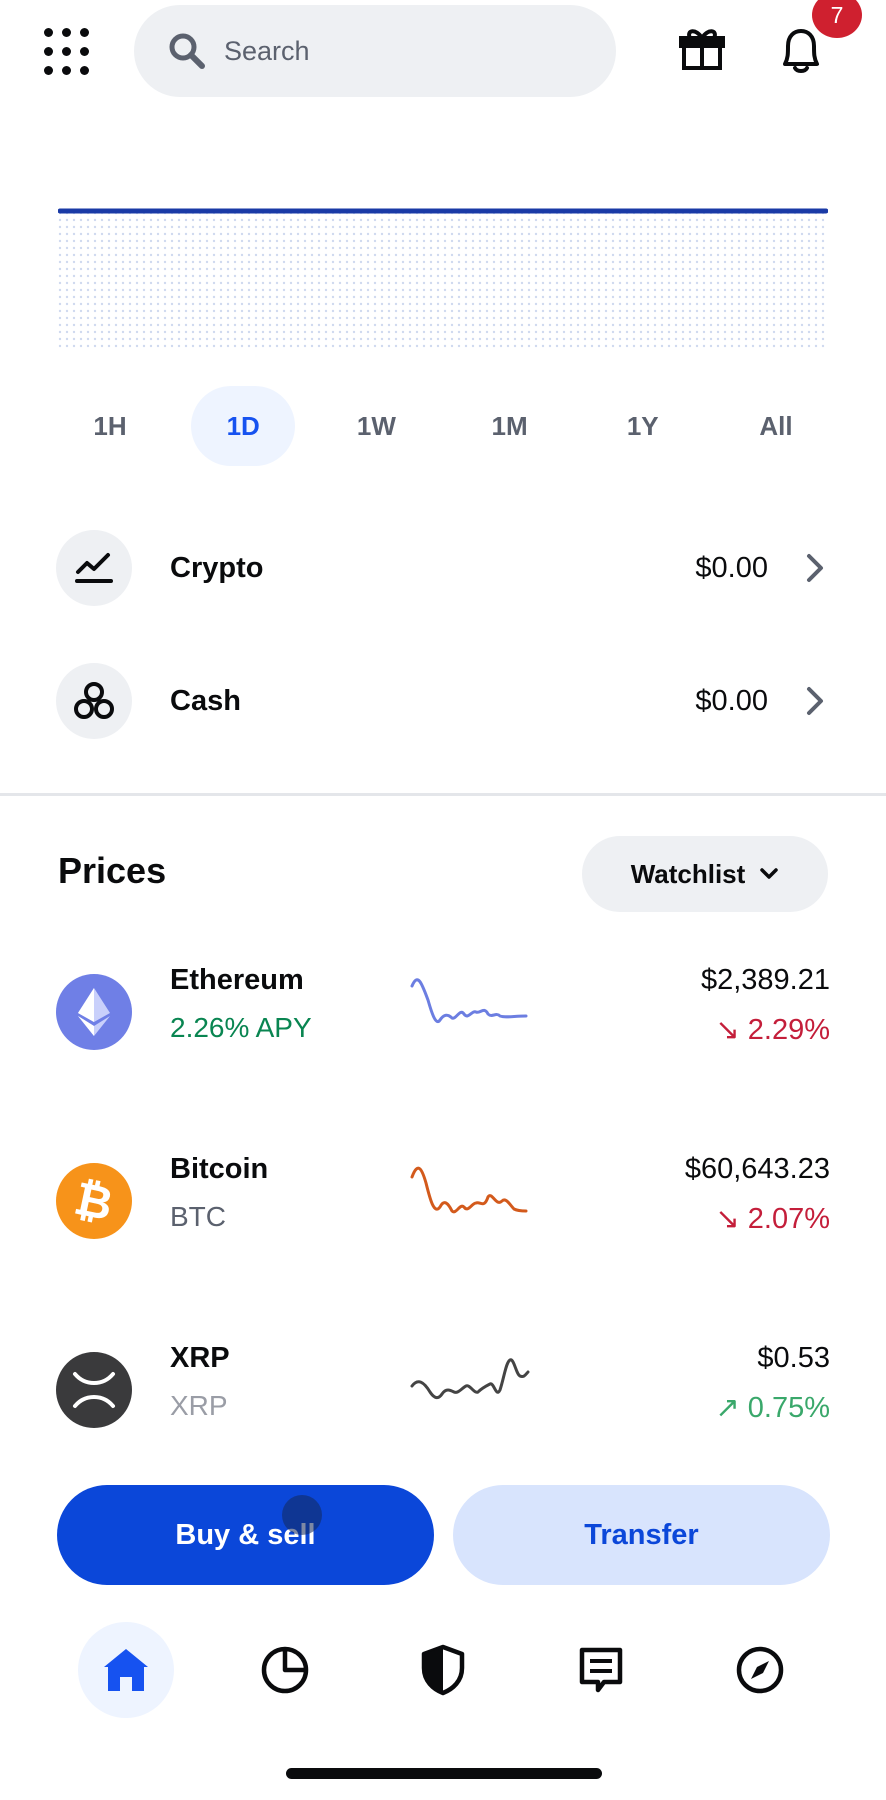 The image size is (886, 1800). Describe the element at coordinates (776, 426) in the screenshot. I see `range-tab-all: All` at that location.